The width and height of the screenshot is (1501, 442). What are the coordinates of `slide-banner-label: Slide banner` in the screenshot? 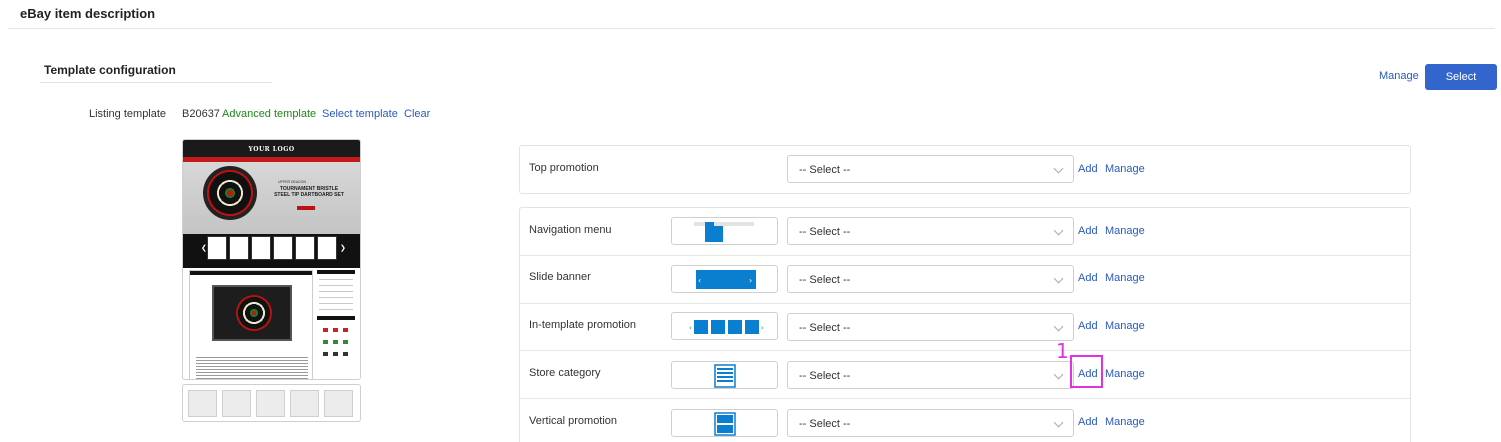 It's located at (560, 277).